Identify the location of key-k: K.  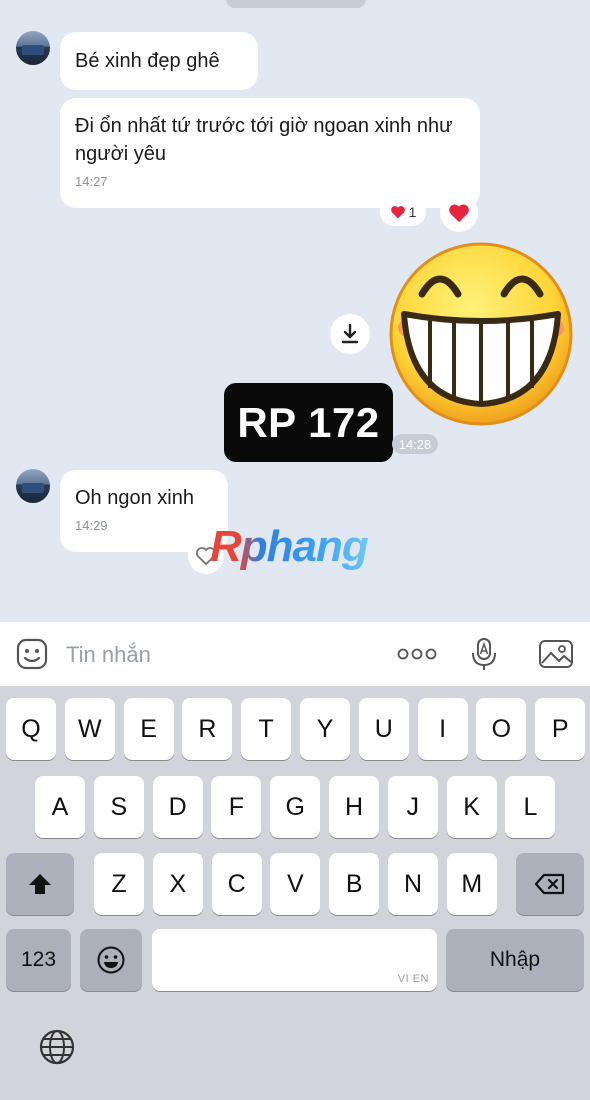
(471, 807).